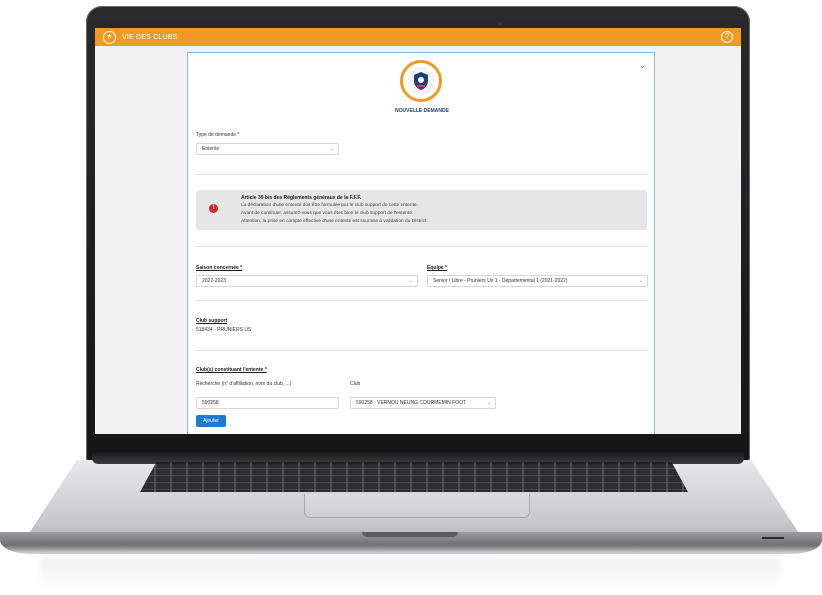 The width and height of the screenshot is (822, 595). What do you see at coordinates (224, 330) in the screenshot?
I see `support-club-value: 518434 - PRUNIERS US` at bounding box center [224, 330].